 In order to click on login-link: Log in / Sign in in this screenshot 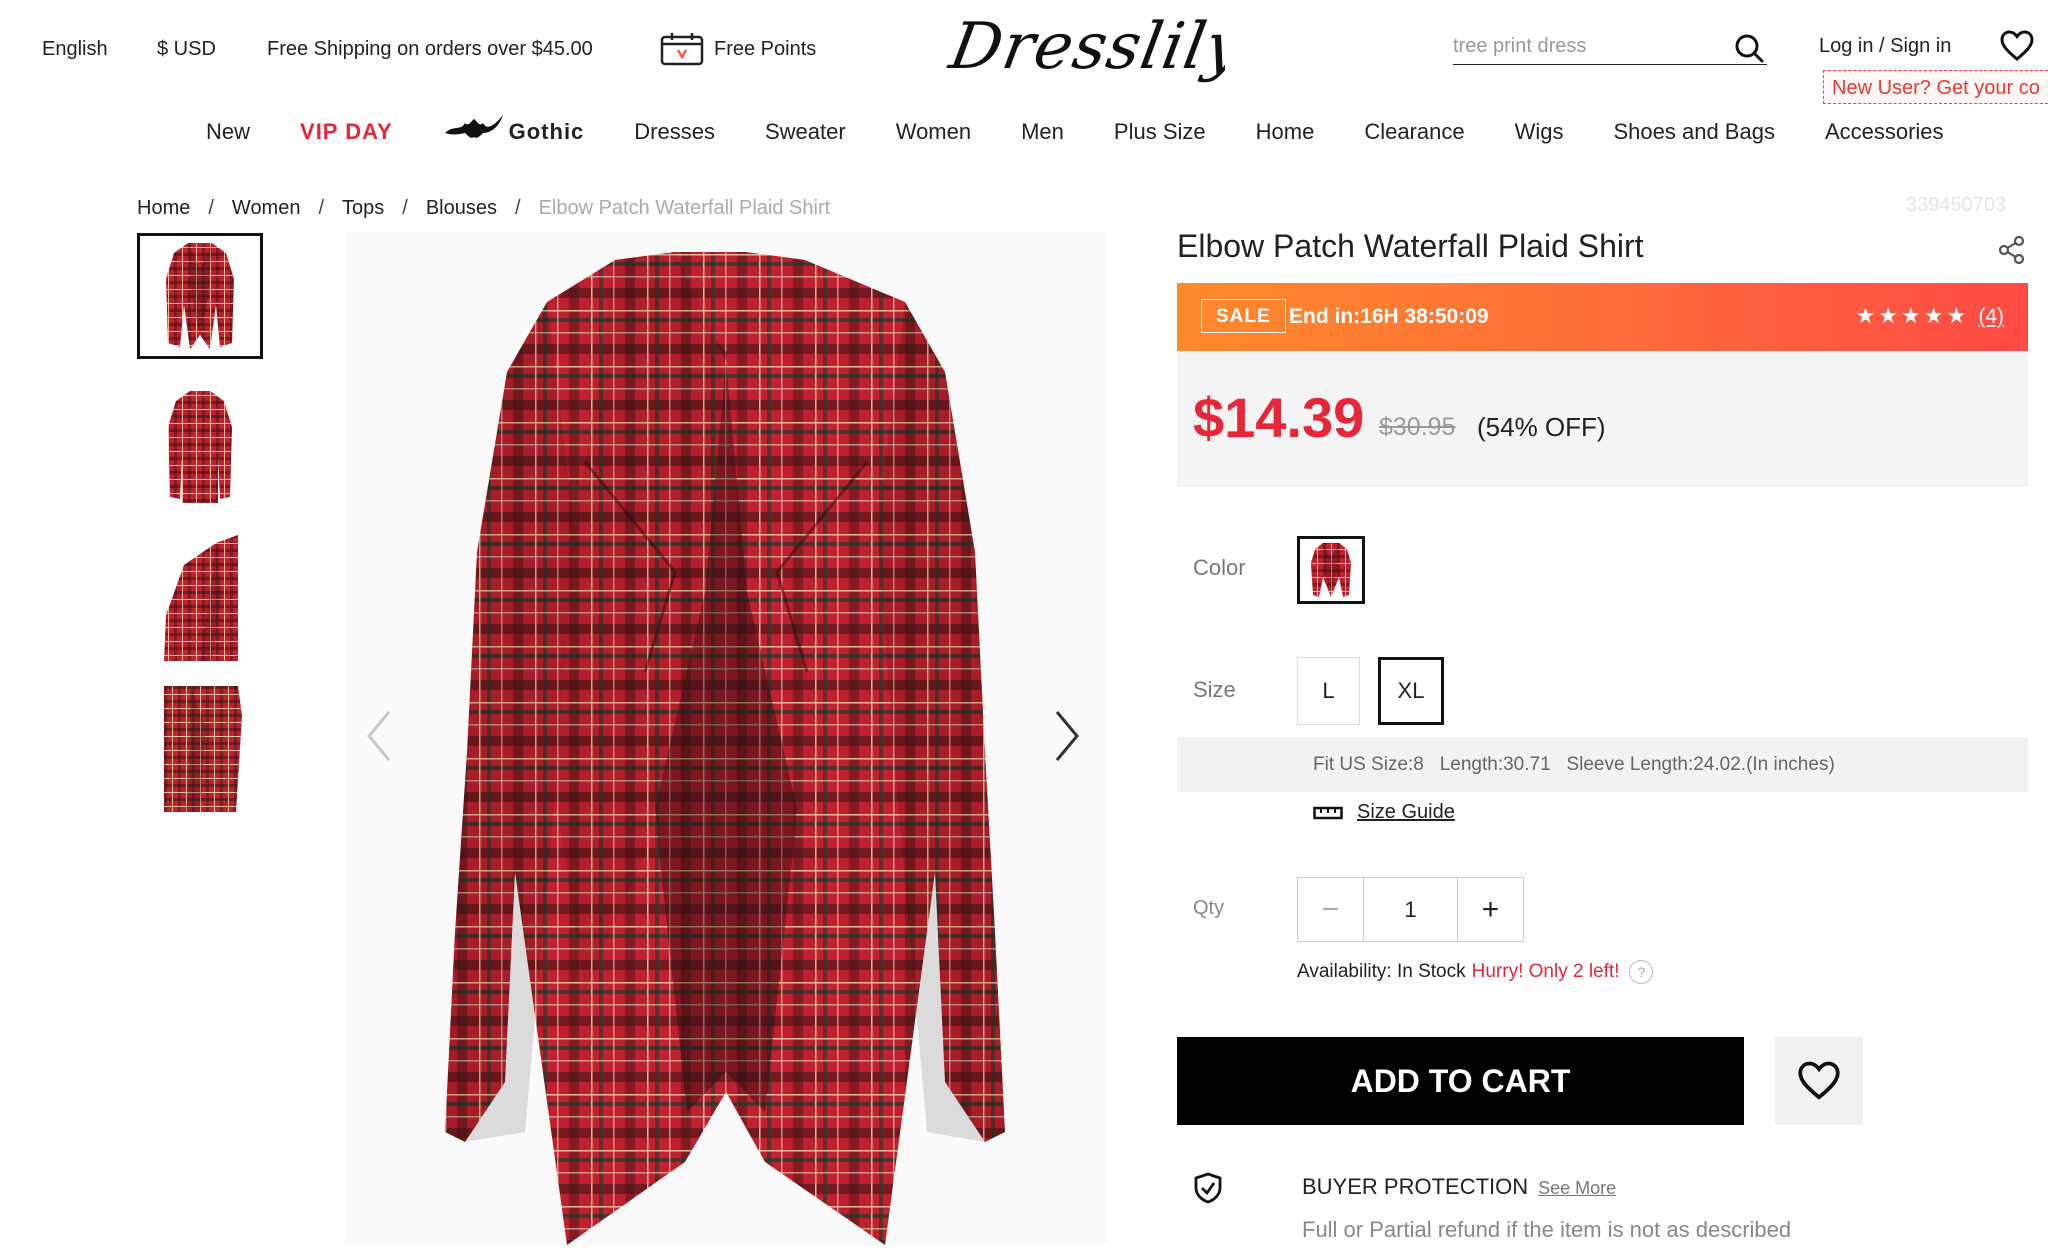, I will do `click(1885, 46)`.